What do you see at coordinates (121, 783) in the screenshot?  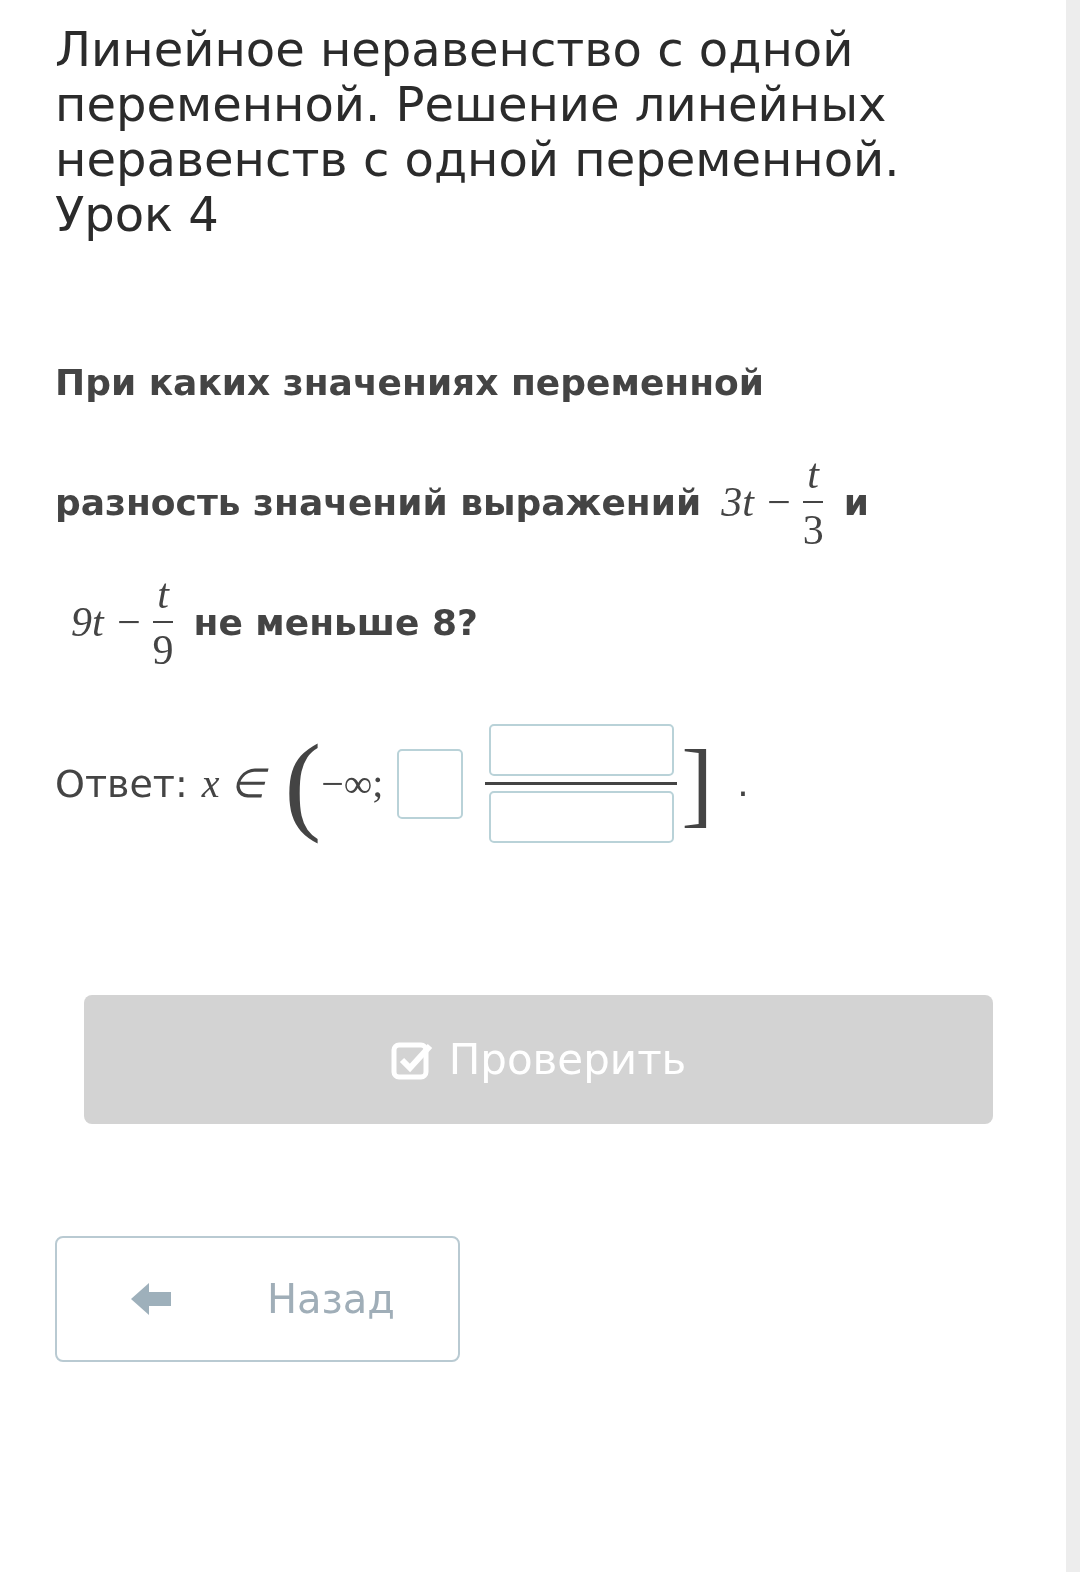 I see `answer-label: Ответ:` at bounding box center [121, 783].